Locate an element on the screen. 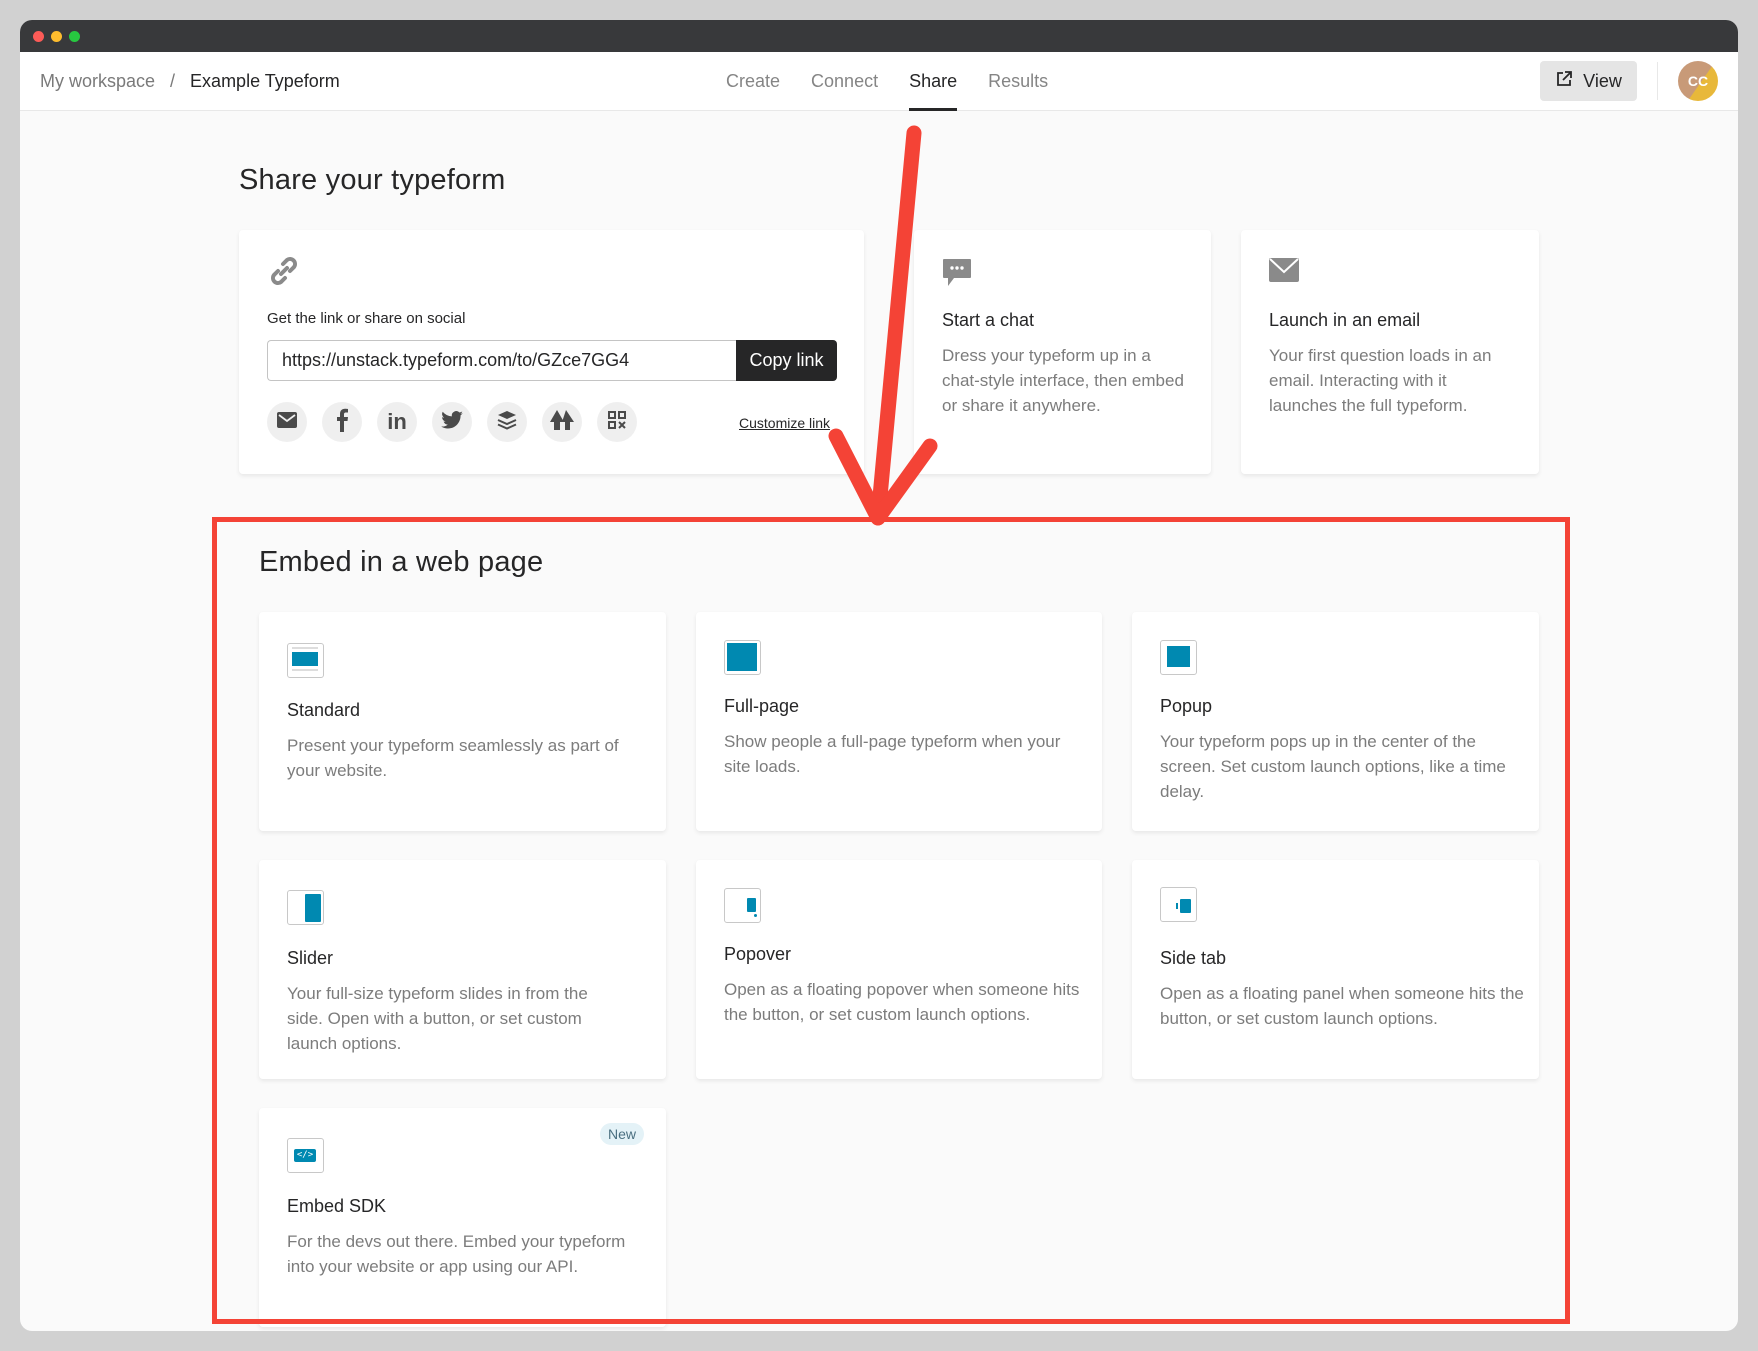 This screenshot has height=1351, width=1758. share-qr-button is located at coordinates (617, 422).